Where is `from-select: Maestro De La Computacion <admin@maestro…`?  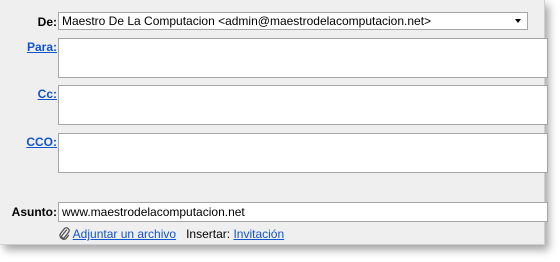
from-select: Maestro De La Computacion <admin@maestro… is located at coordinates (293, 21).